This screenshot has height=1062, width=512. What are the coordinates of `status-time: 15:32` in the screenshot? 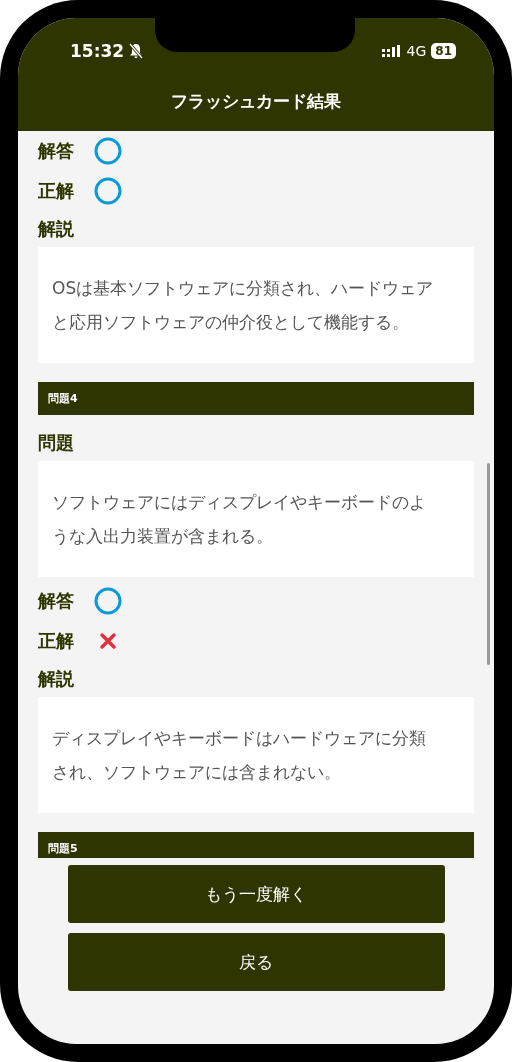 It's located at (97, 51).